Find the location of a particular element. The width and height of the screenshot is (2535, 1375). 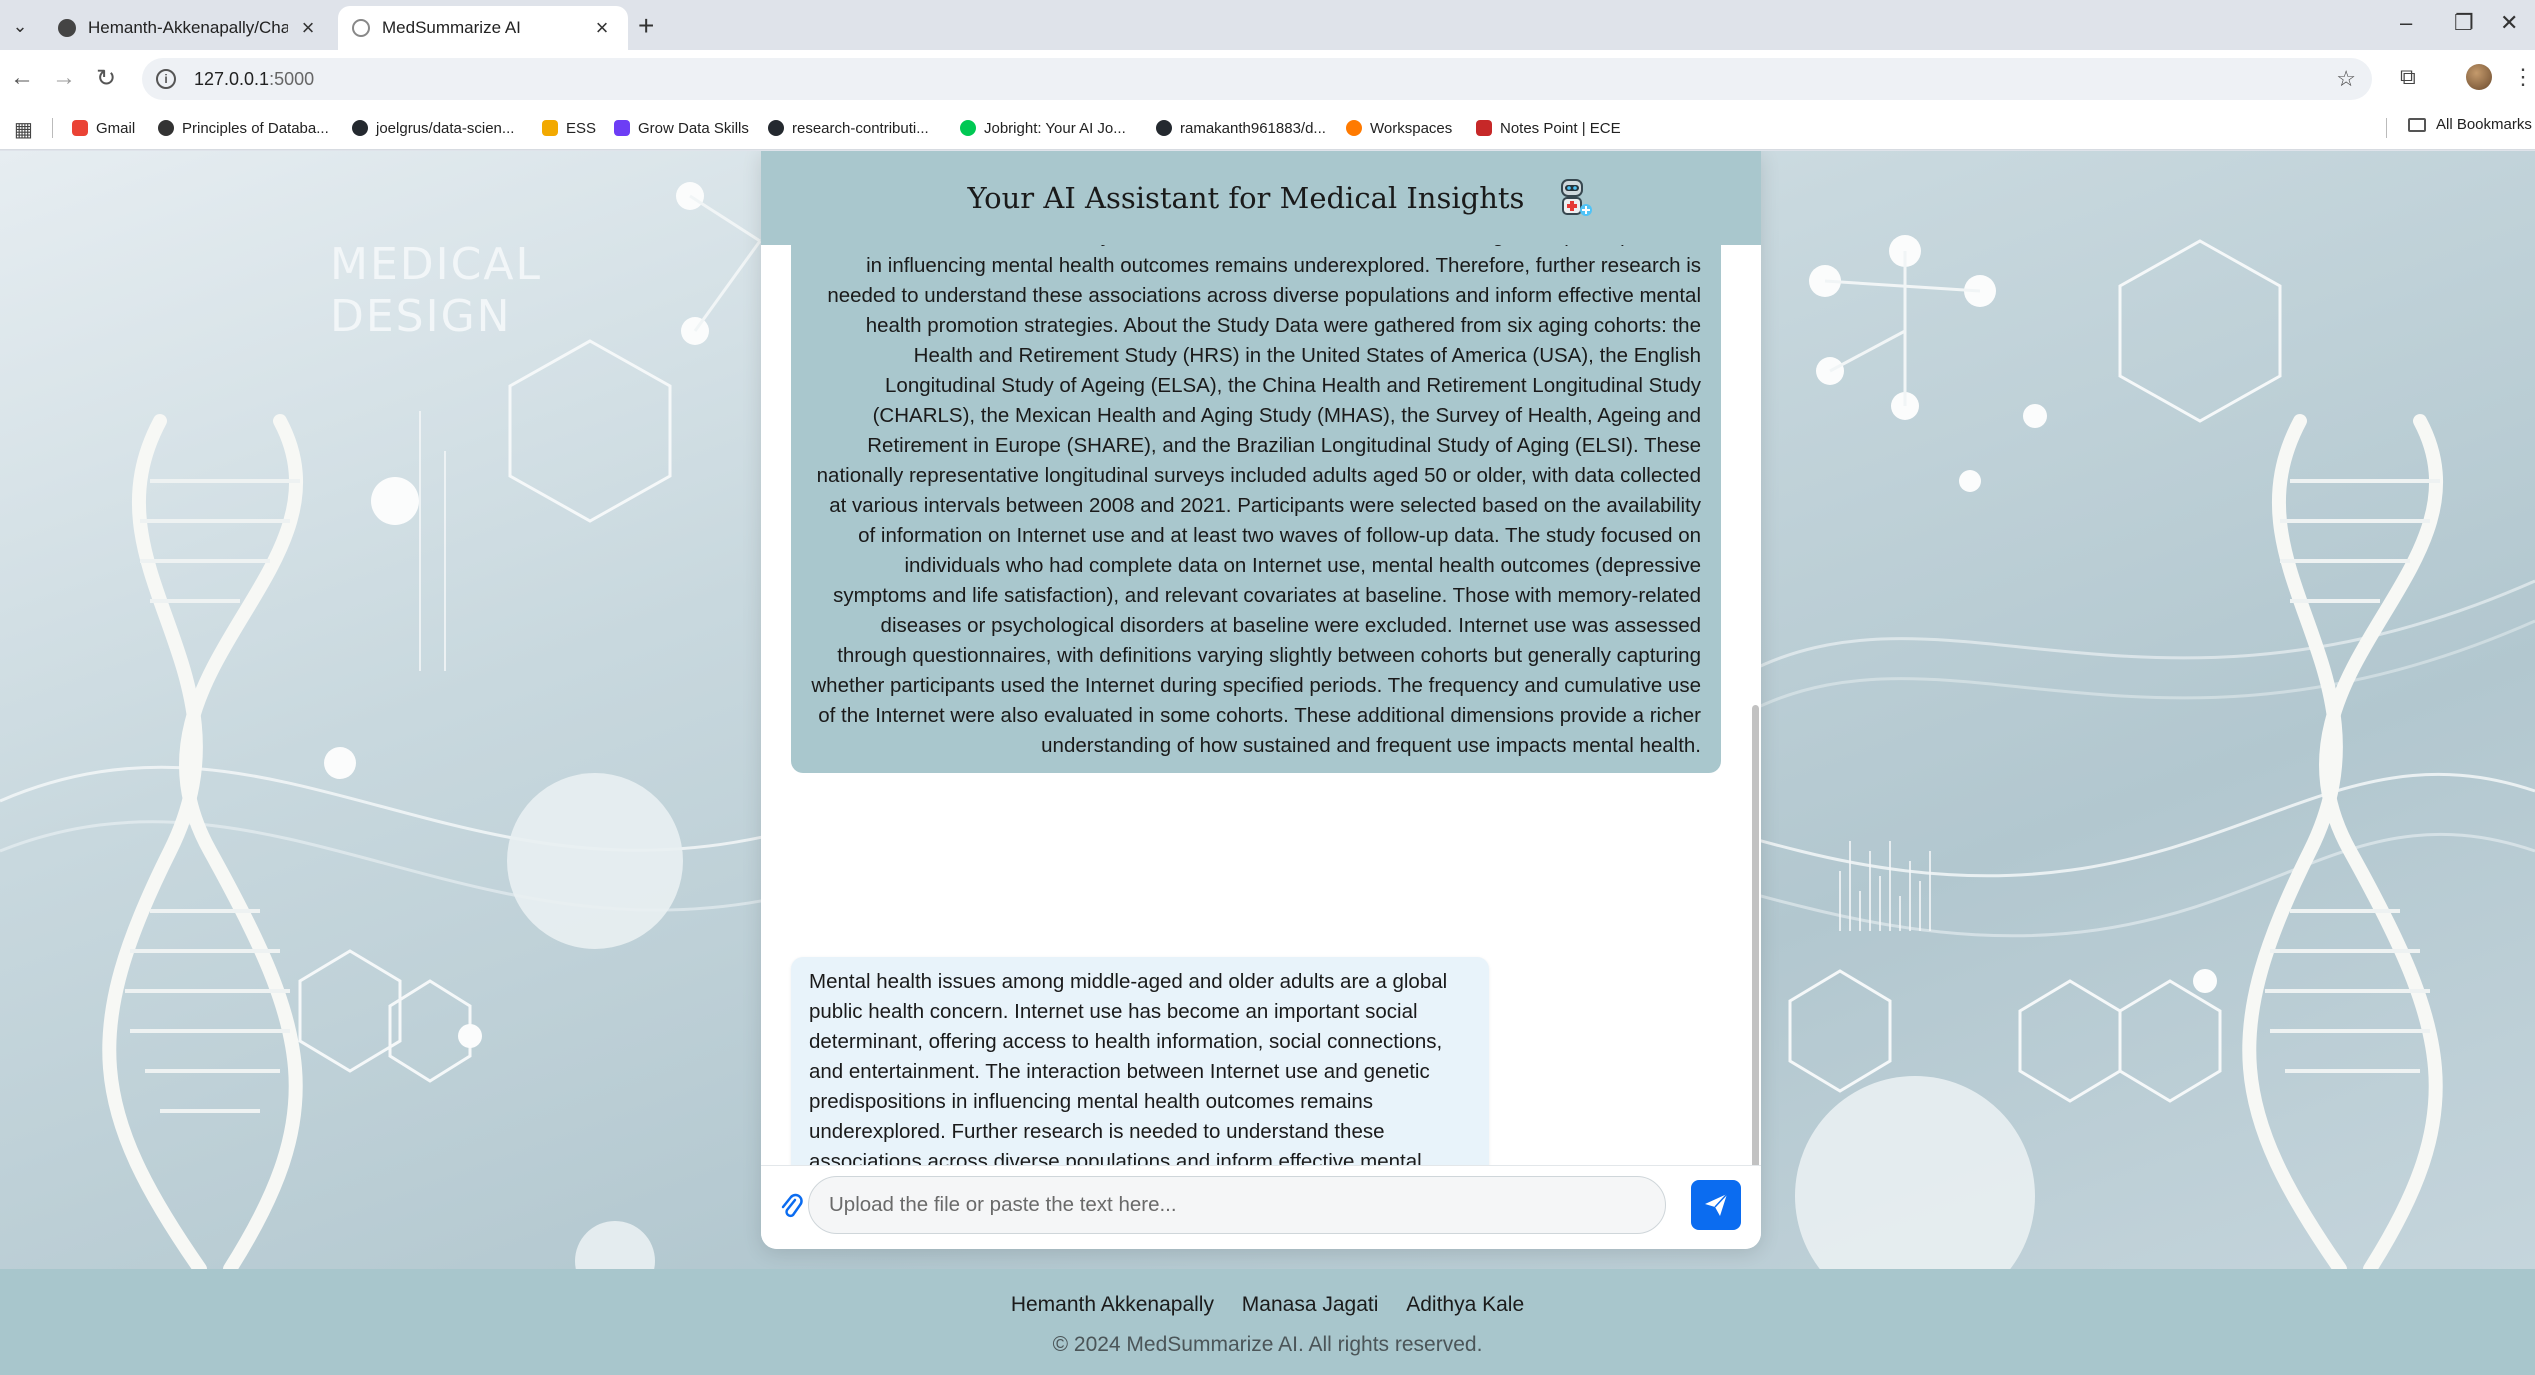

bookmark-star-icon: ☆ is located at coordinates (2346, 79).